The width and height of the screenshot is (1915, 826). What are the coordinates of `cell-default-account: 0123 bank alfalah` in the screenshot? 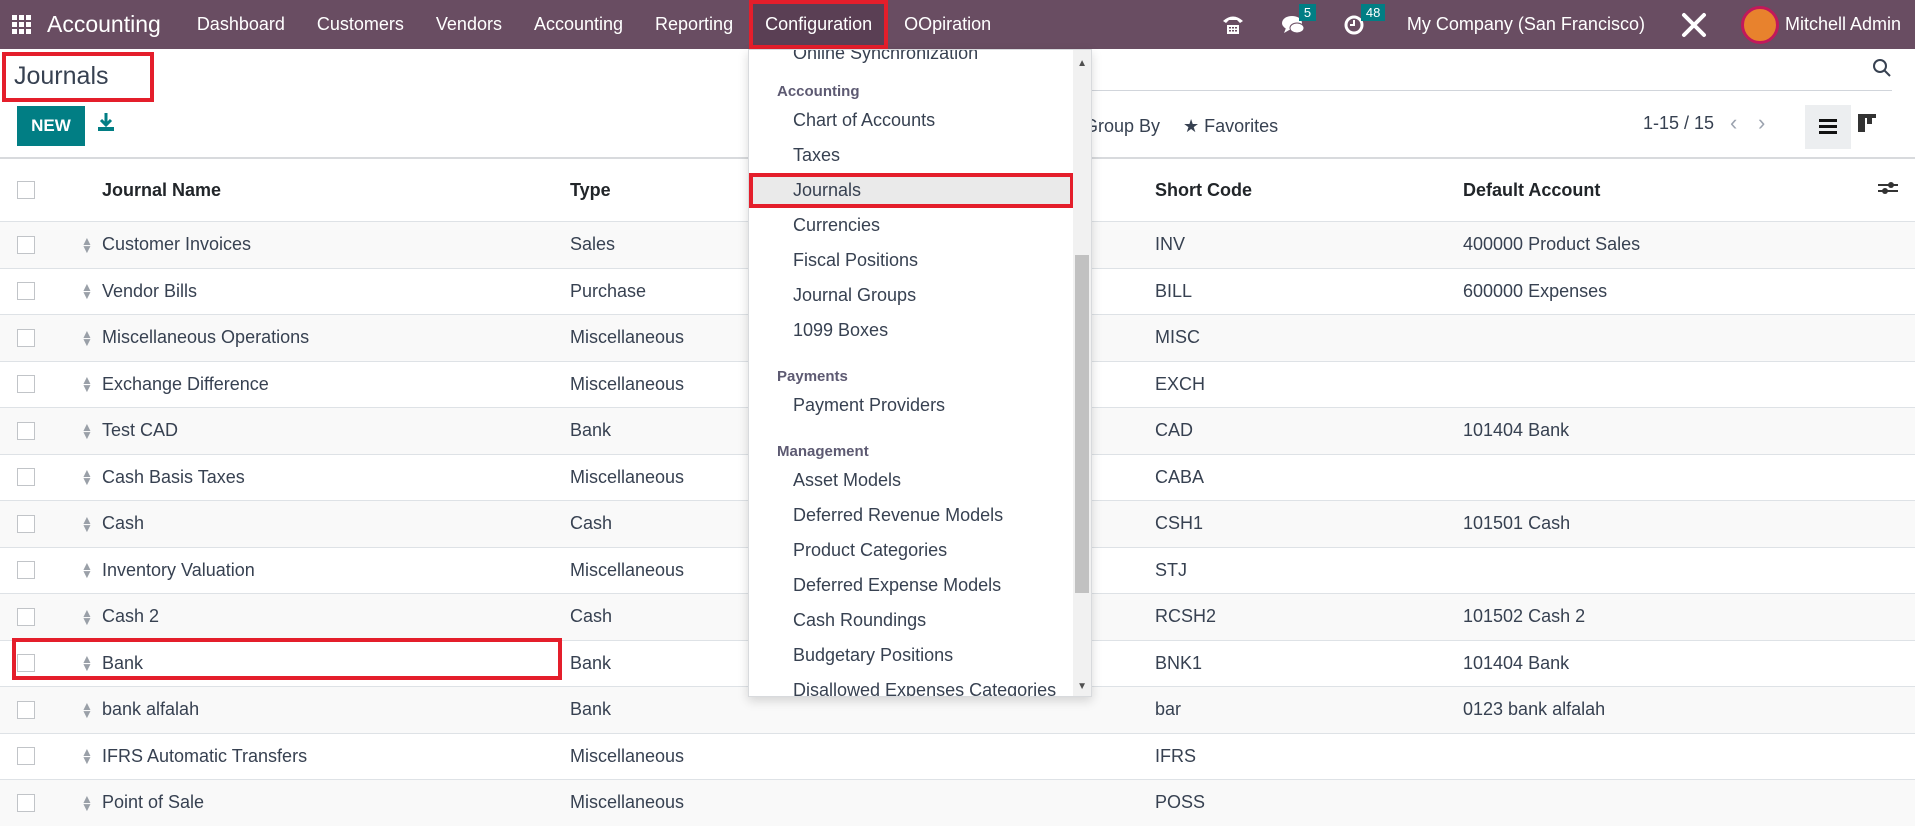 It's located at (1534, 709).